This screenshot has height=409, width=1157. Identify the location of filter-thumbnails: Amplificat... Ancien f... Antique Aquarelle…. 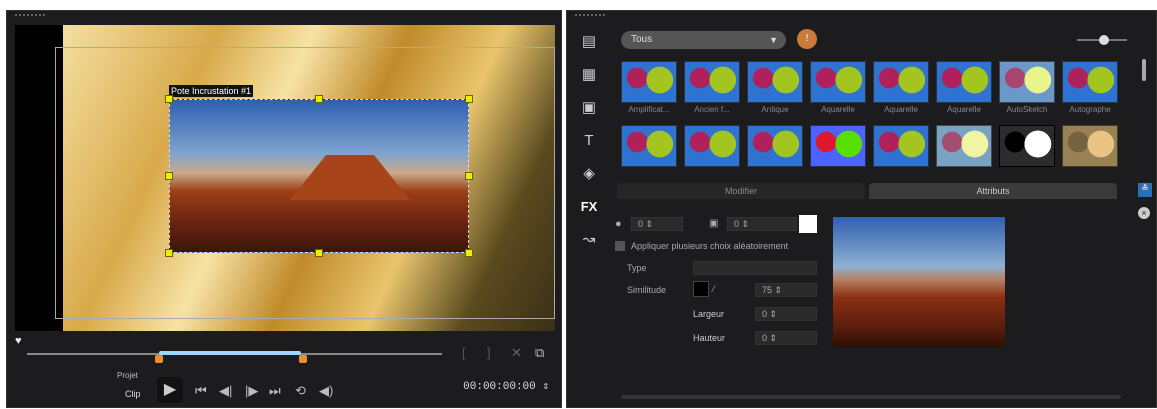
(876, 125).